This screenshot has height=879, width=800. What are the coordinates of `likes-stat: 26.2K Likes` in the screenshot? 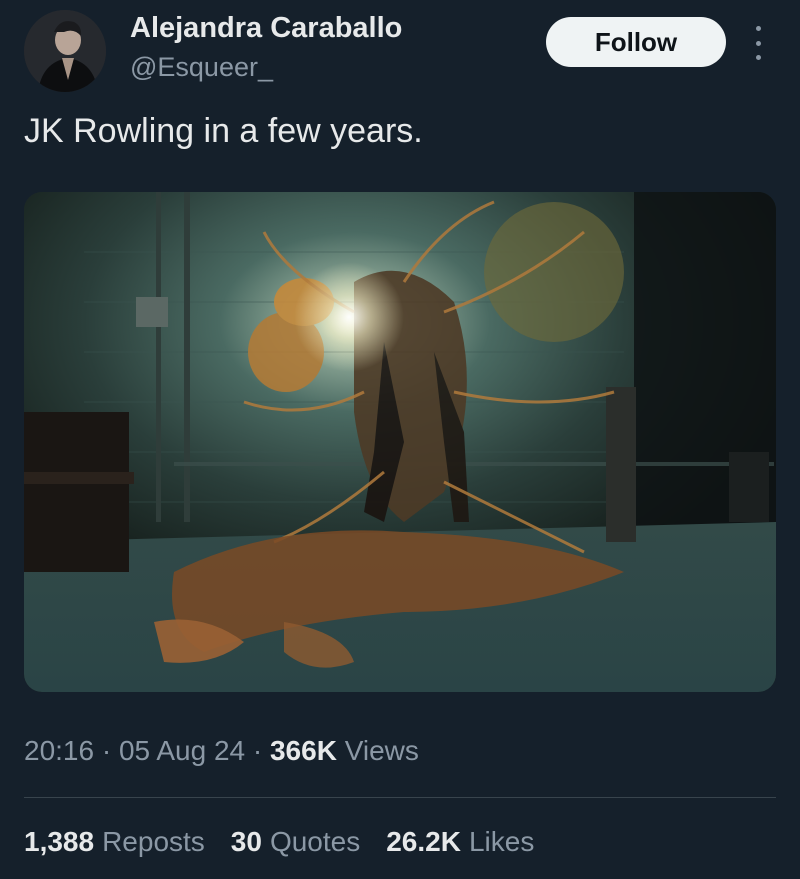 It's located at (460, 842).